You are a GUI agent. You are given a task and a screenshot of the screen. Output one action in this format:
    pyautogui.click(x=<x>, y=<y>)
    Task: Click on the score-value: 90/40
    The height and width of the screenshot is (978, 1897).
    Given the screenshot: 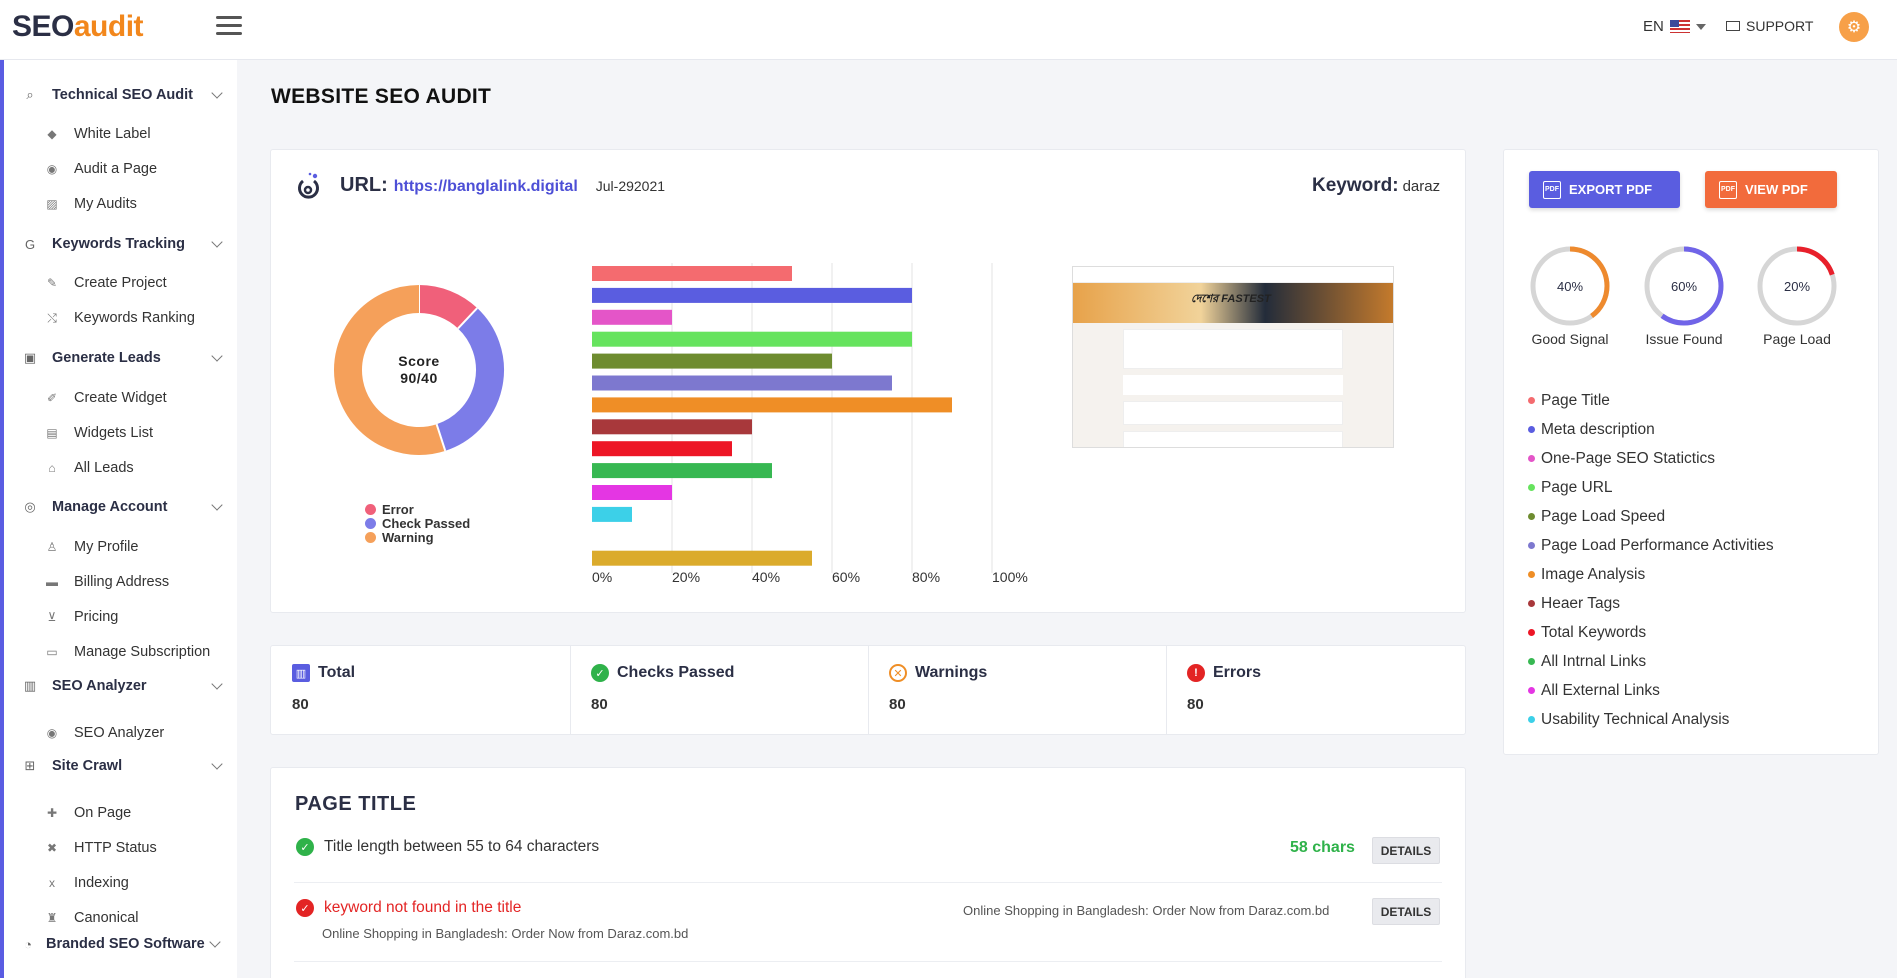 What is the action you would take?
    pyautogui.click(x=419, y=378)
    